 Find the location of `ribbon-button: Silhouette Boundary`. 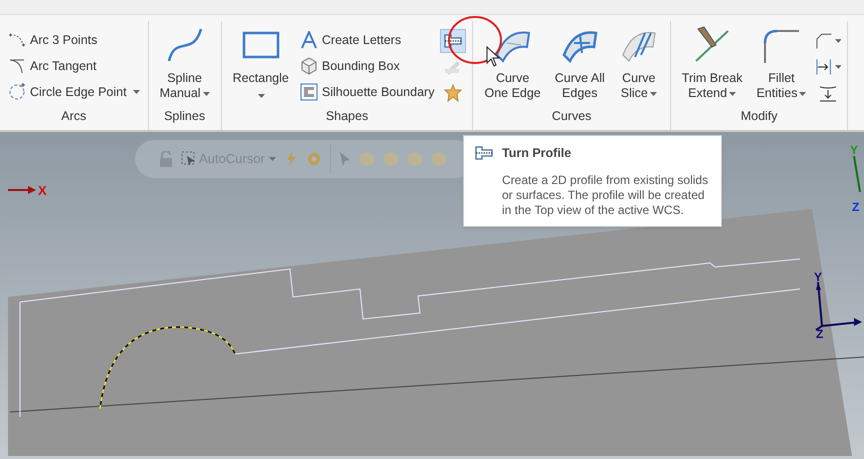

ribbon-button: Silhouette Boundary is located at coordinates (367, 92).